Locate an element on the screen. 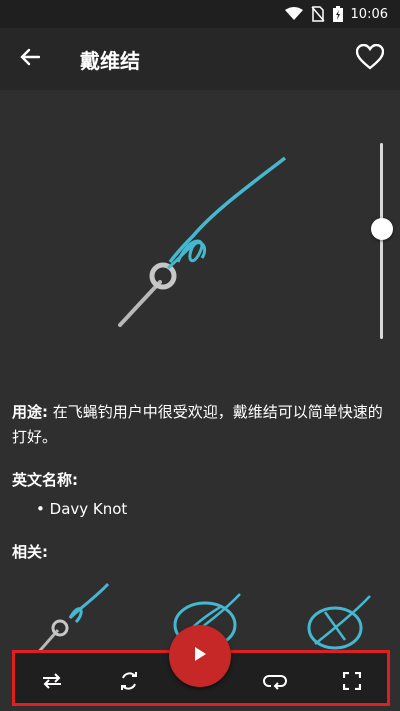 This screenshot has width=400, height=711. refresh-button is located at coordinates (129, 683).